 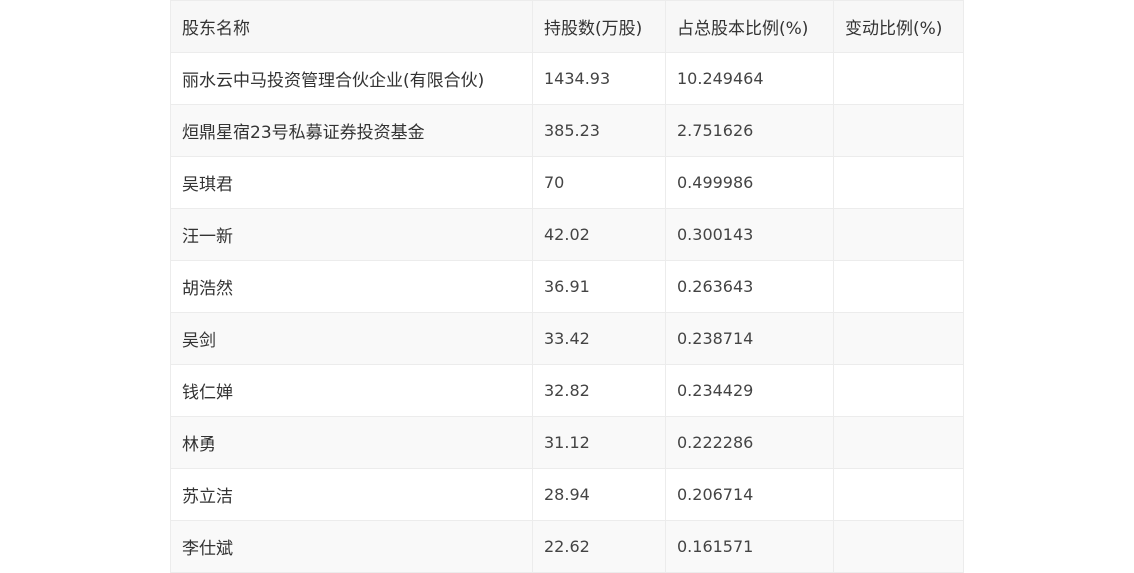 I want to click on cell-shares-held: 1434.93, so click(x=599, y=78).